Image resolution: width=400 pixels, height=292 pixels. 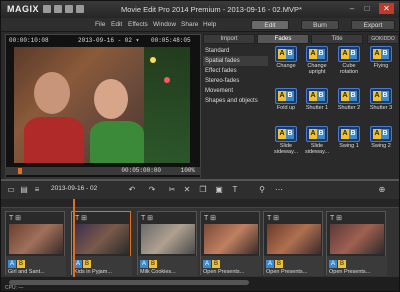 What do you see at coordinates (188, 170) in the screenshot?
I see `zoom-level: 100%` at bounding box center [188, 170].